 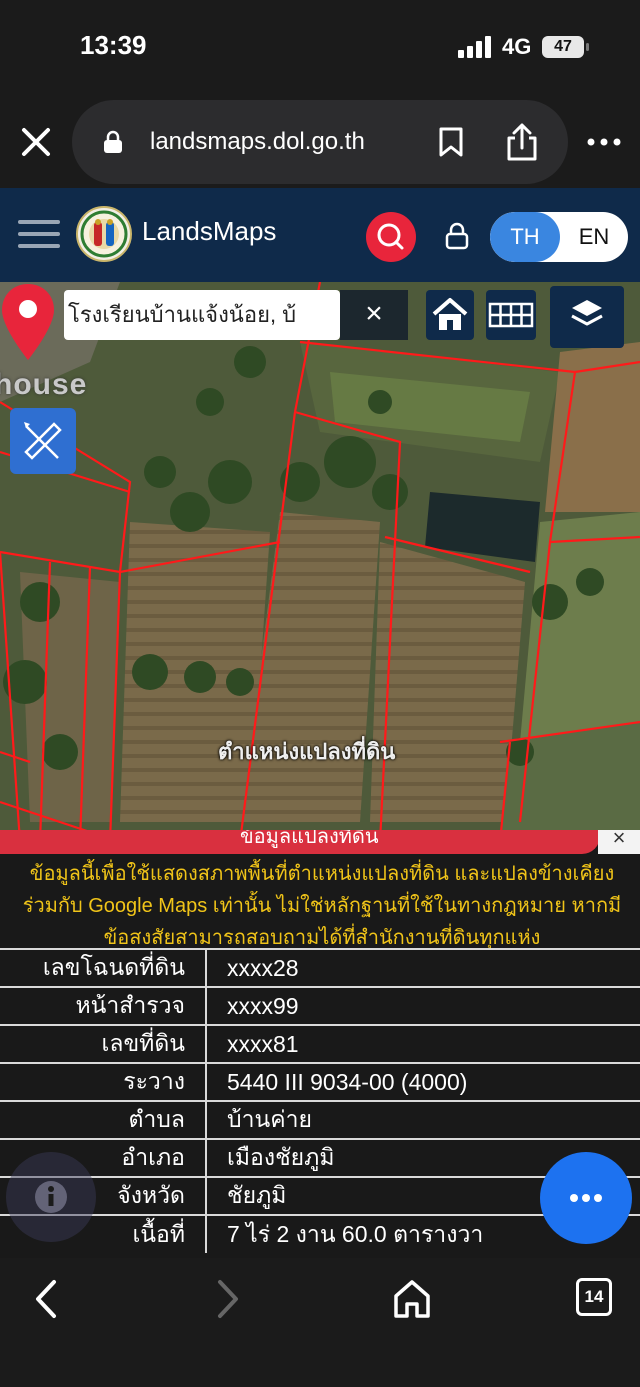 What do you see at coordinates (103, 1043) in the screenshot?
I see `row-label: เลขที่ดิน` at bounding box center [103, 1043].